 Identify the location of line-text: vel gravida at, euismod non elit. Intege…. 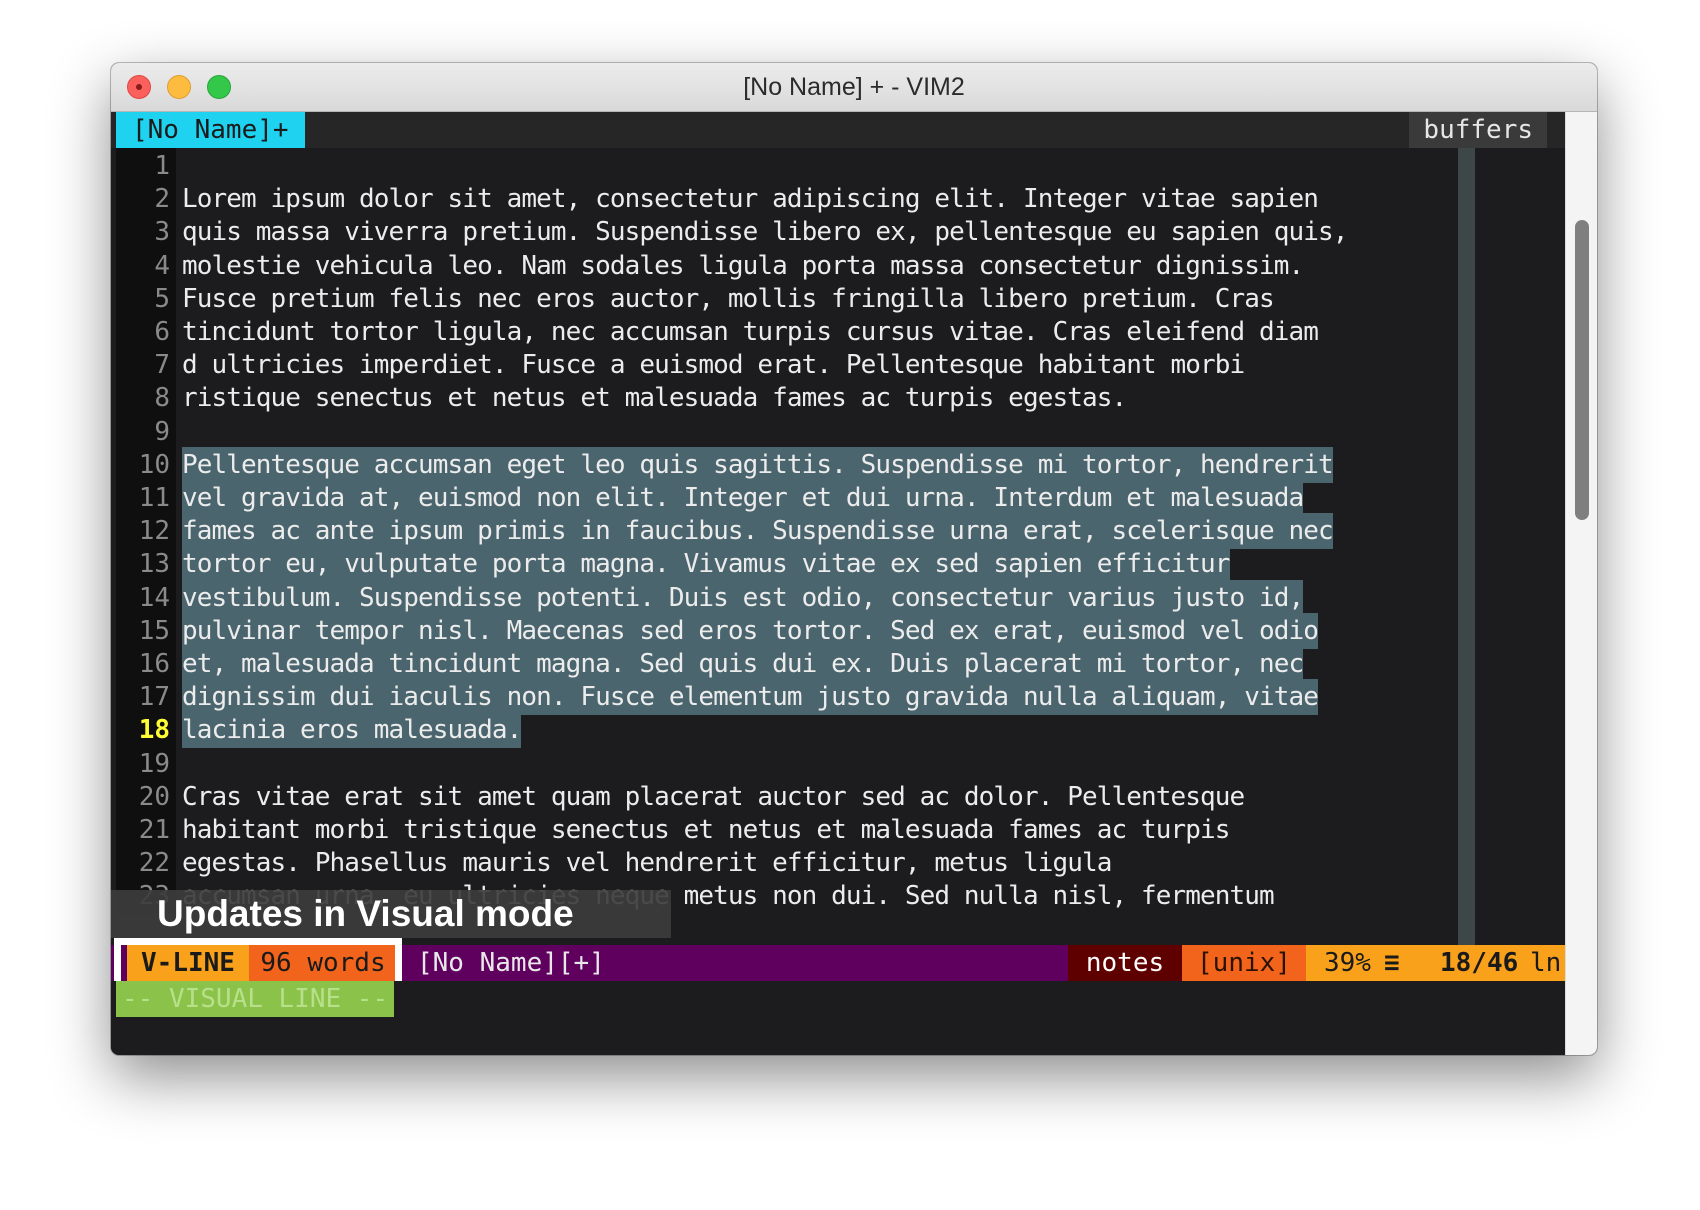
(743, 498).